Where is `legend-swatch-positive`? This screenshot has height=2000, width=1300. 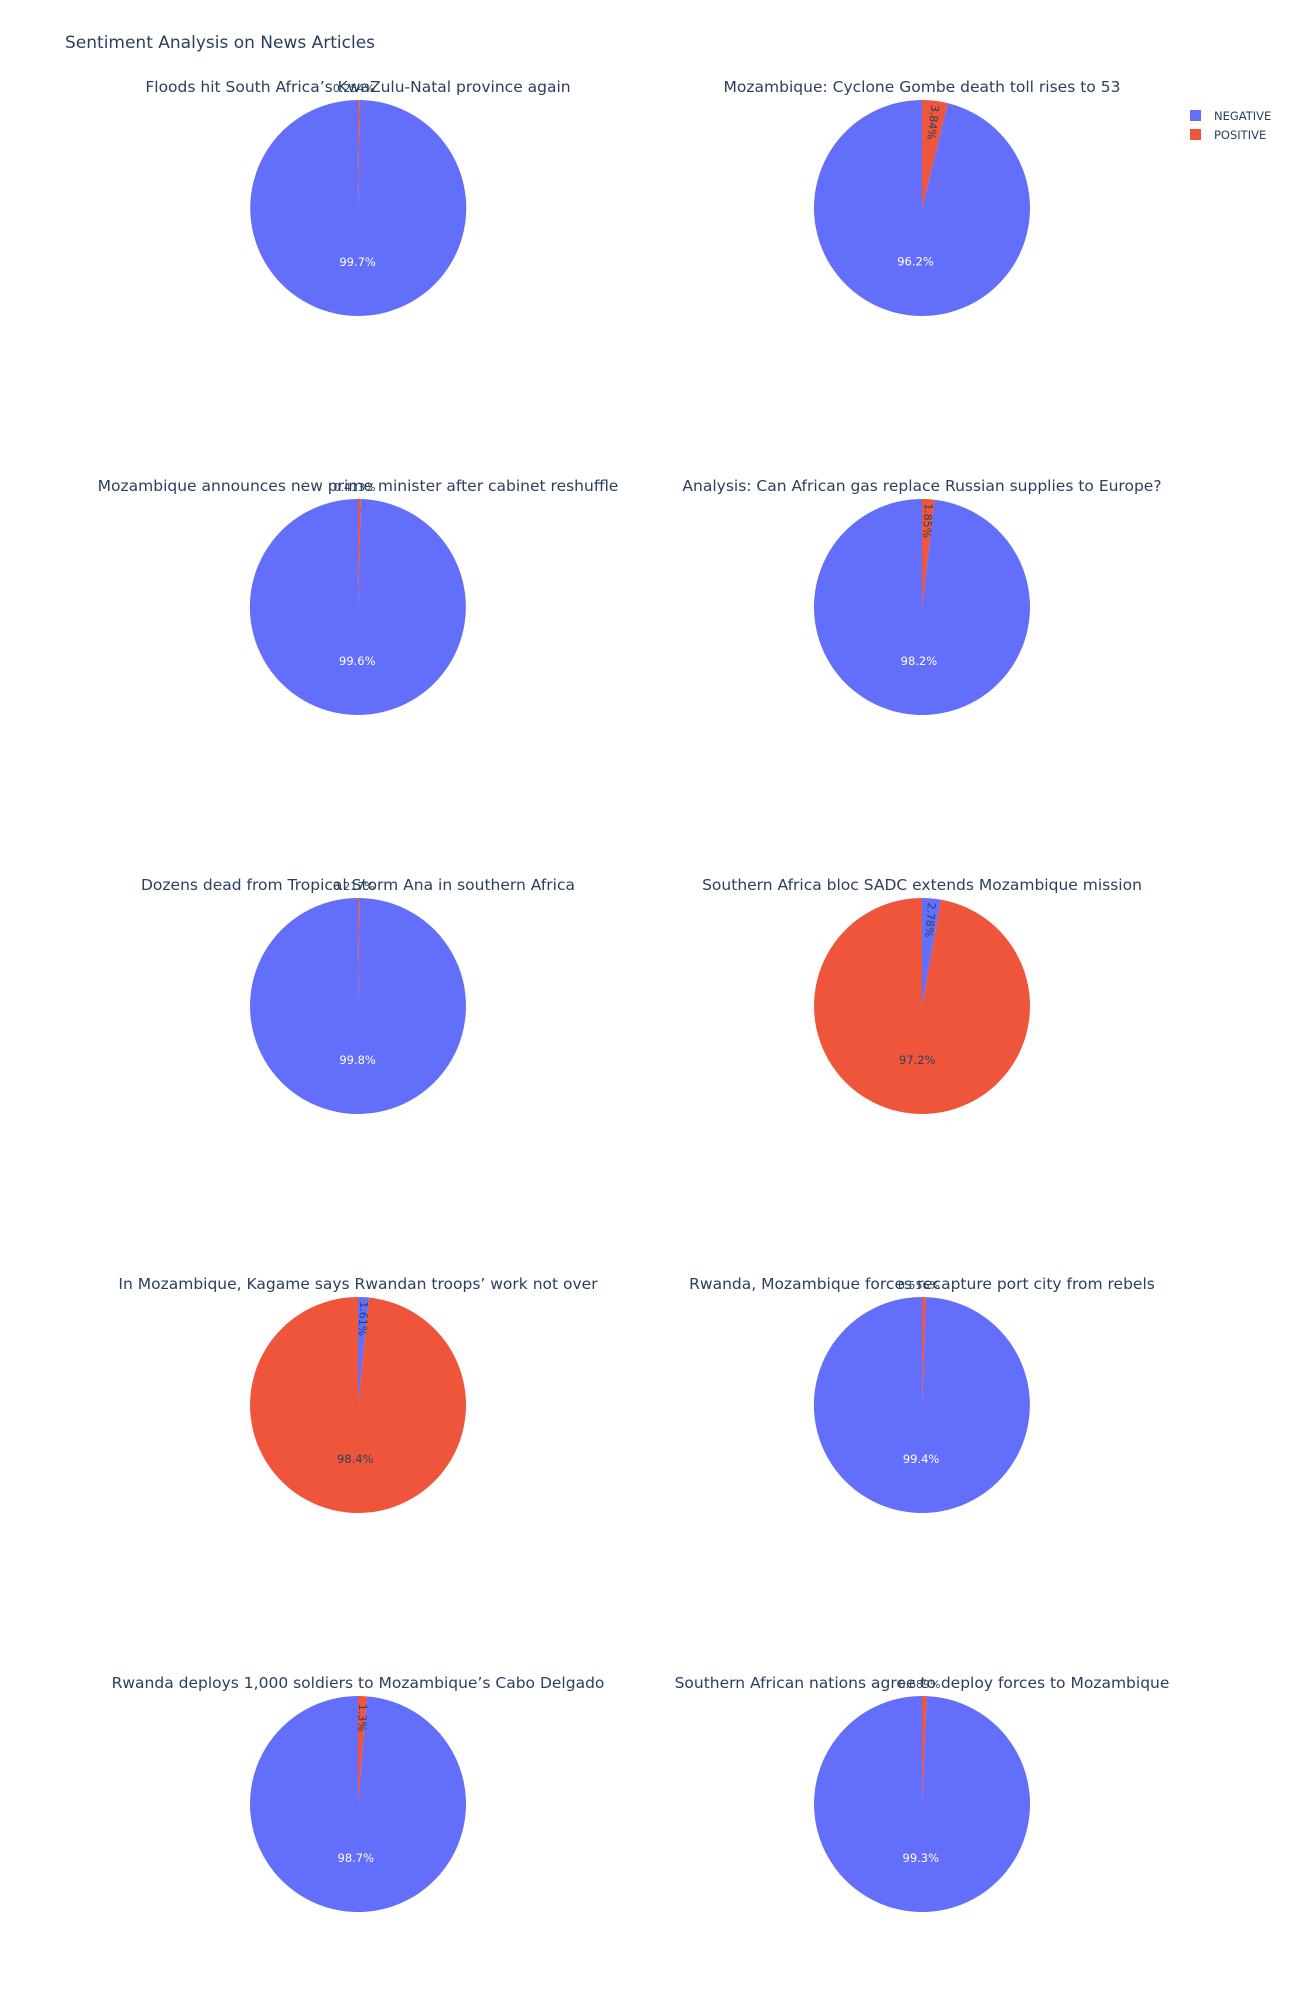 legend-swatch-positive is located at coordinates (1195, 134).